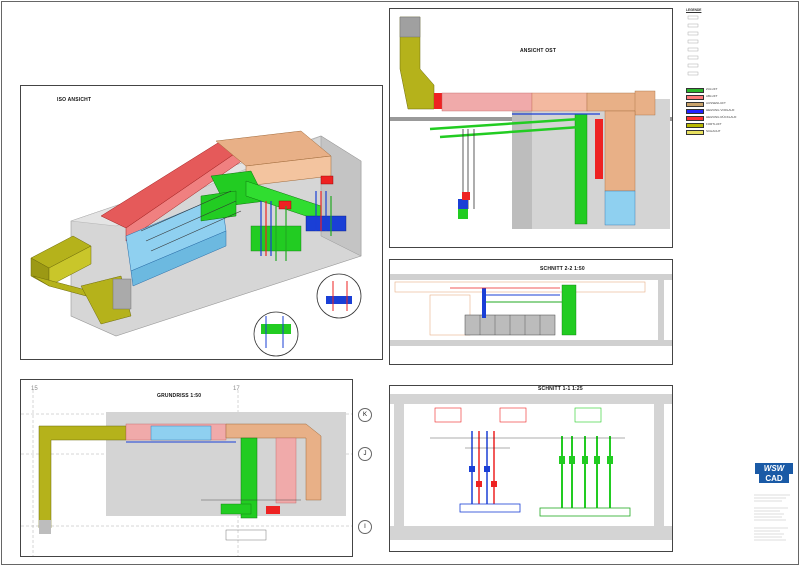 The width and height of the screenshot is (800, 566). I want to click on grid-marker-k-label: K, so click(364, 415).